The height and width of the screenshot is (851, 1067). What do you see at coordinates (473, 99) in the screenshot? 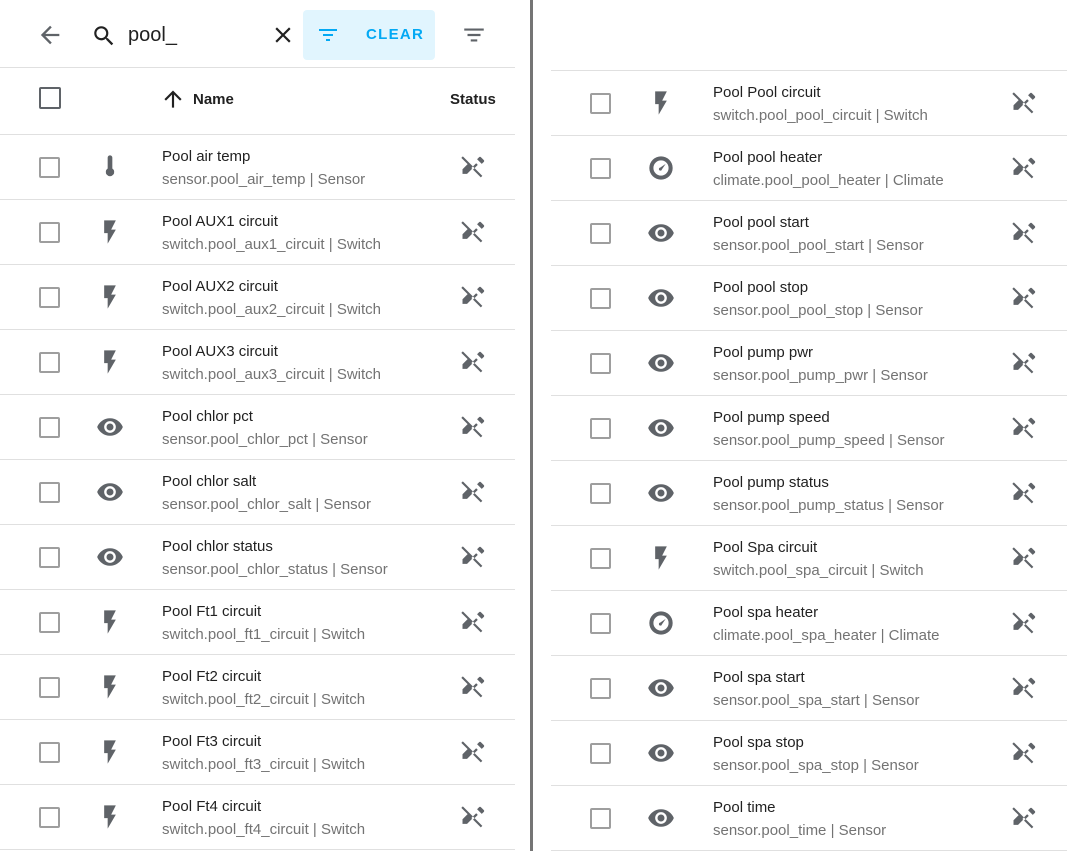
I see `column-header-status: Status` at bounding box center [473, 99].